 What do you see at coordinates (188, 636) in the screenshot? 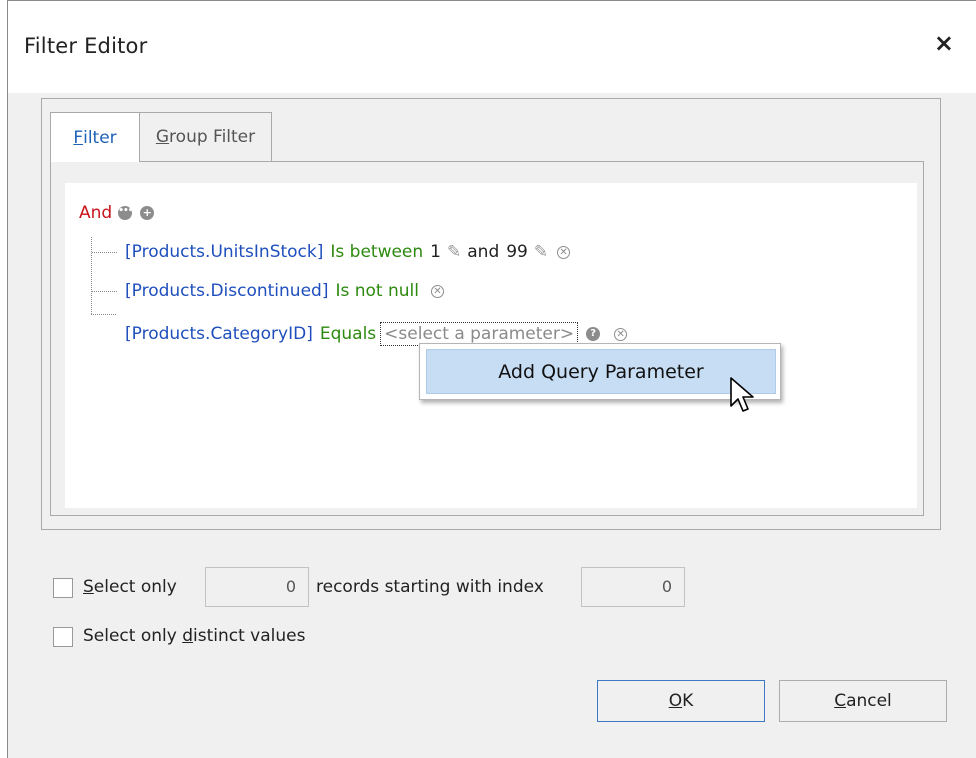
I see `distinct-mnemonic: d` at bounding box center [188, 636].